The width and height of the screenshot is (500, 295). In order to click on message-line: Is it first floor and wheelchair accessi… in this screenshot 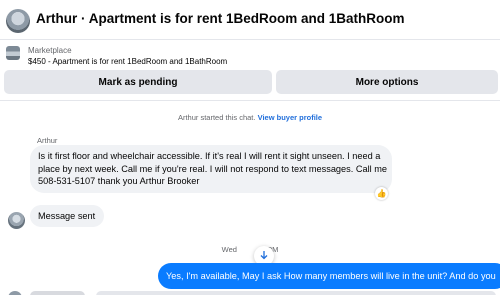, I will do `click(209, 156)`.